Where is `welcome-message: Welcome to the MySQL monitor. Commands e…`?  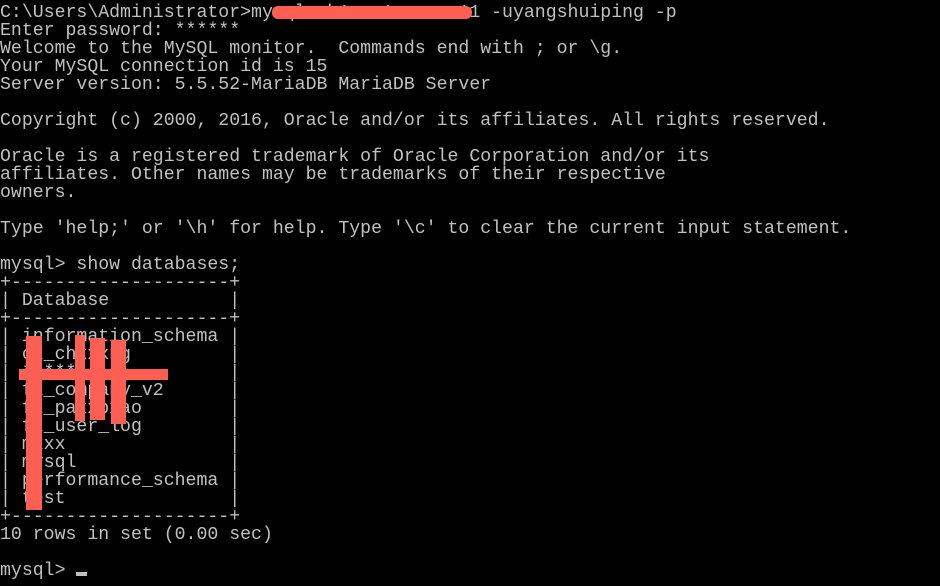
welcome-message: Welcome to the MySQL monitor. Commands e… is located at coordinates (311, 49).